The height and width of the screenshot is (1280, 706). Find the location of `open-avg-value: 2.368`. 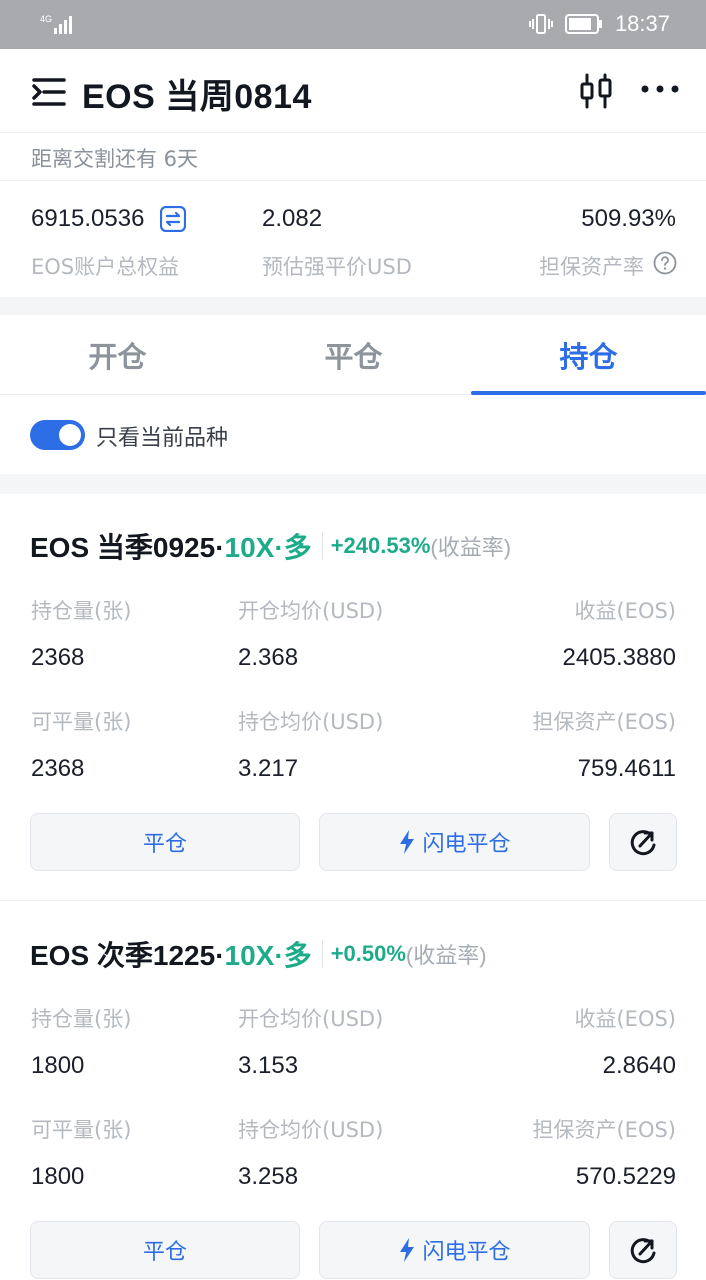

open-avg-value: 2.368 is located at coordinates (268, 657).